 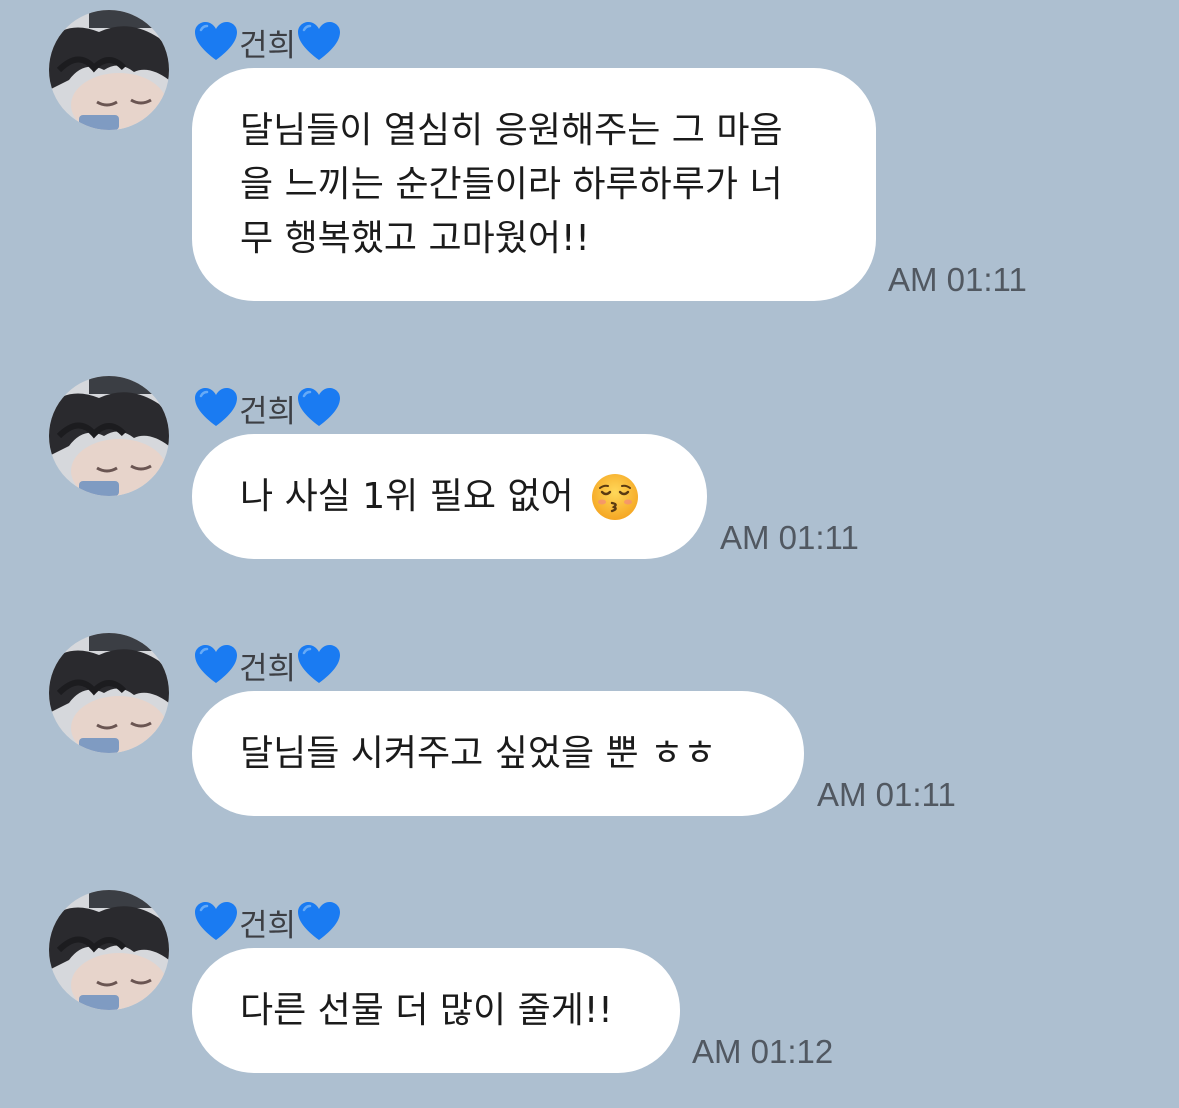 What do you see at coordinates (615, 497) in the screenshot?
I see `kissing-face-emoji-icon` at bounding box center [615, 497].